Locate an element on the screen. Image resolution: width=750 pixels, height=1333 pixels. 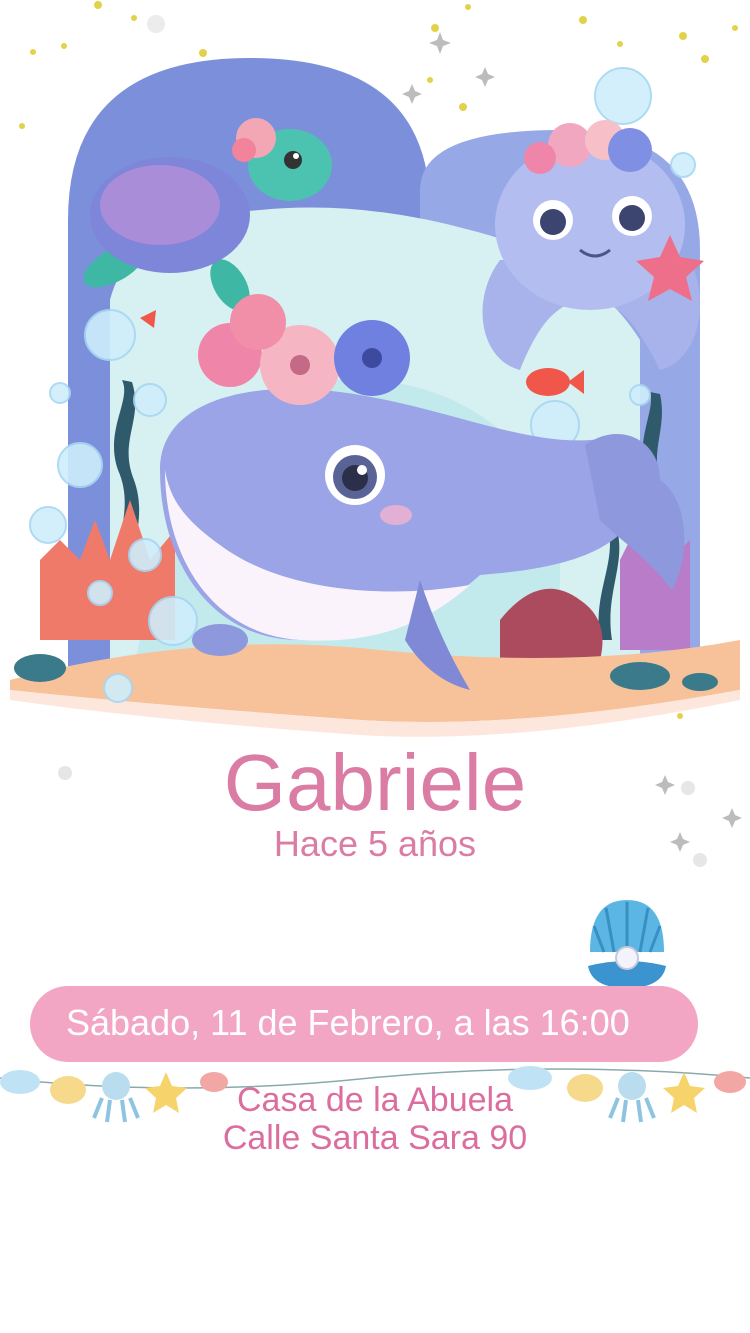
sparkles is located at coordinates (448, 68).